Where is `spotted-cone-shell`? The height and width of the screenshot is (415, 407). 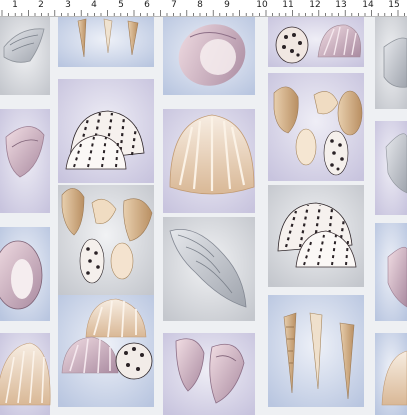 spotted-cone-shell is located at coordinates (336, 153).